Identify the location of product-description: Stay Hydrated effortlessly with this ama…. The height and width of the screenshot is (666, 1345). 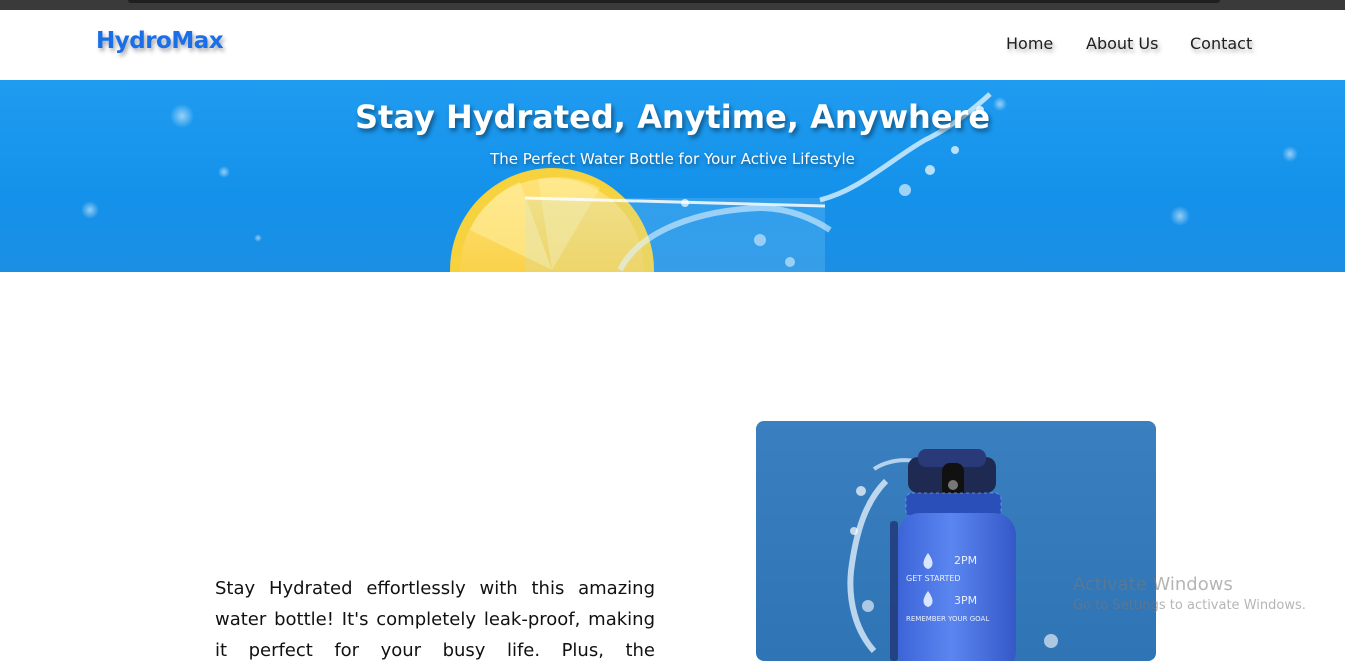
(435, 619).